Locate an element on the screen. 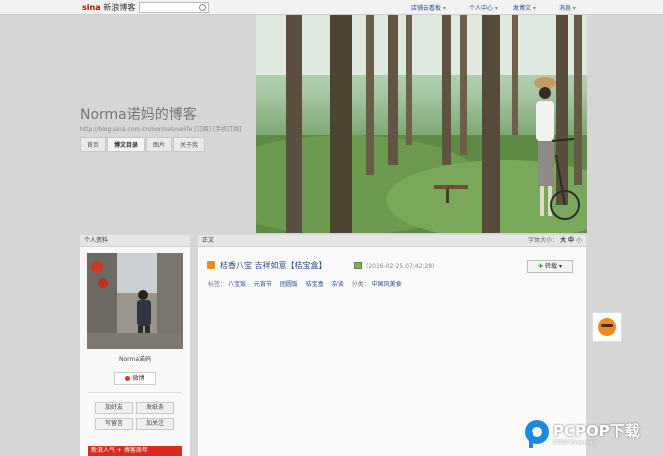 This screenshot has width=663, height=456. article-panel-title: 正文 字体大小： 大 中 小 is located at coordinates (392, 241).